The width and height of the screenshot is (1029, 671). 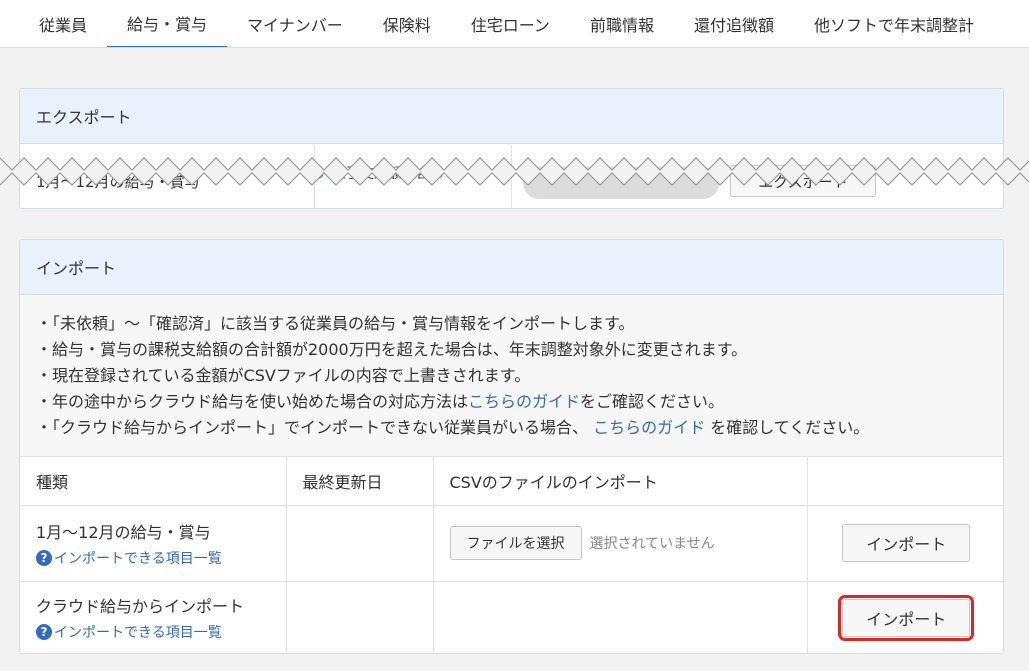 I want to click on column-header-action, so click(x=905, y=481).